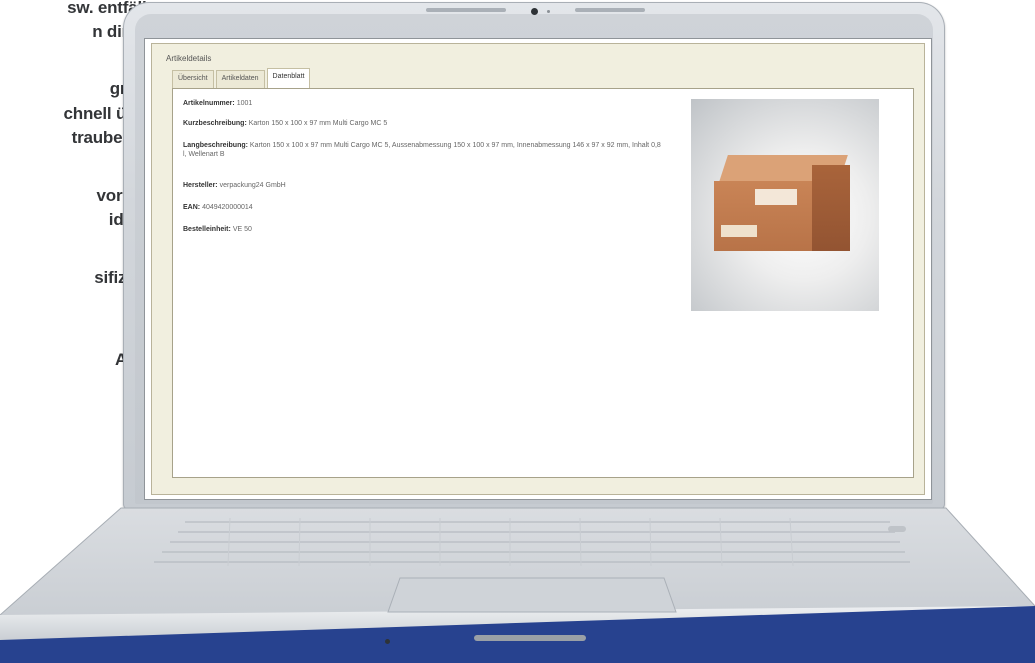 The image size is (1035, 663). I want to click on led-indicator-icon, so click(387, 641).